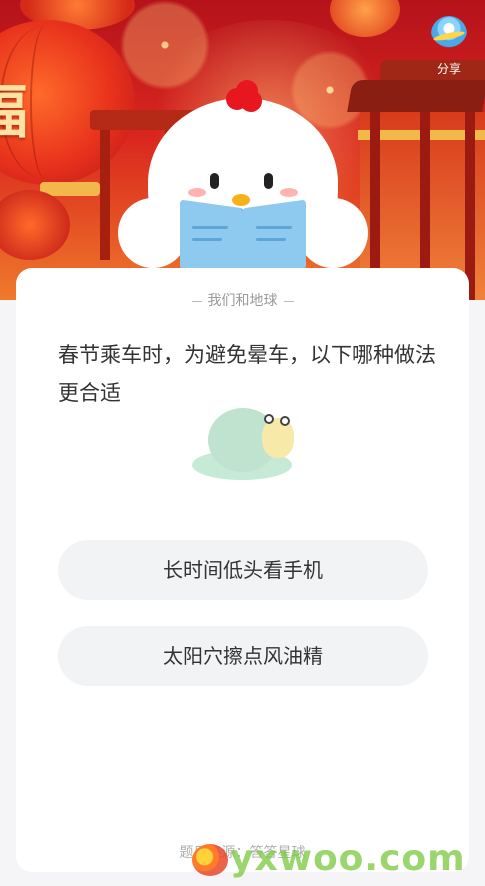 This screenshot has width=485, height=886. Describe the element at coordinates (470, 206) in the screenshot. I see `pillar` at that location.